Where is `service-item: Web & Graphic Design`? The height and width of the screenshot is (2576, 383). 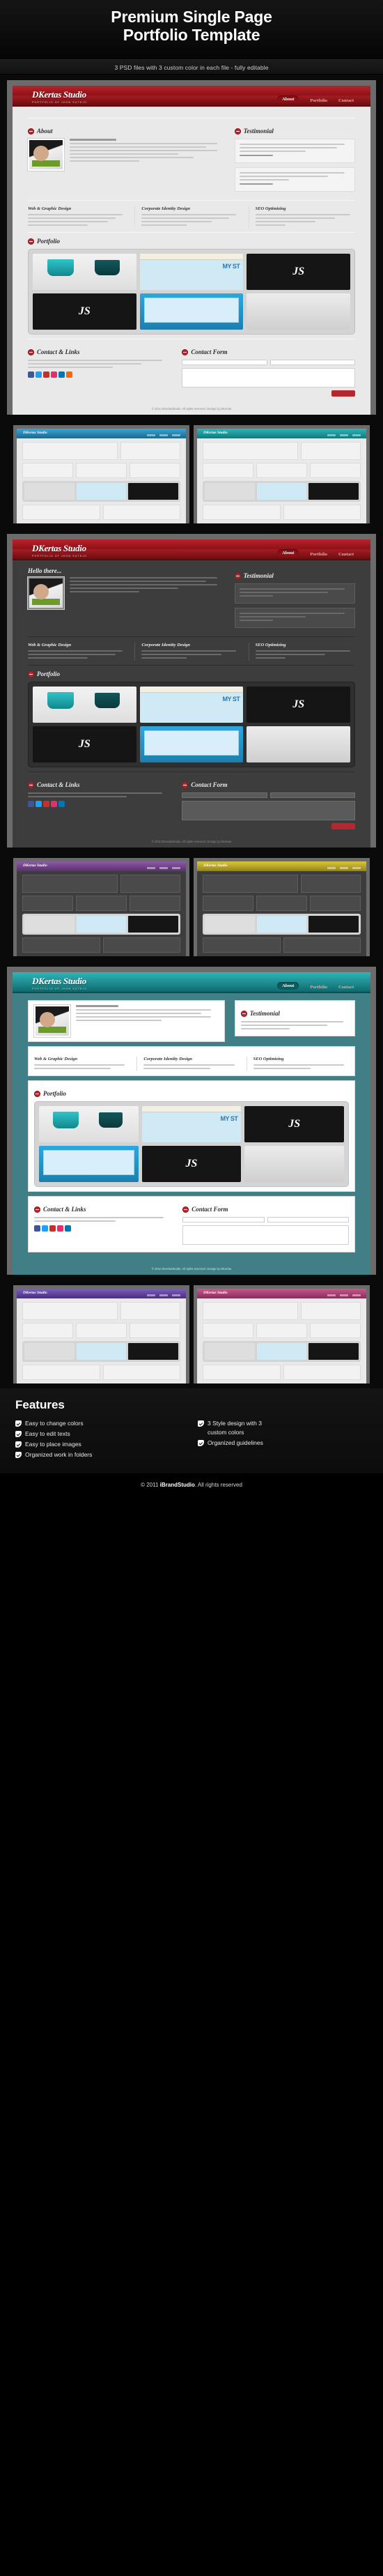 service-item: Web & Graphic Design is located at coordinates (82, 1064).